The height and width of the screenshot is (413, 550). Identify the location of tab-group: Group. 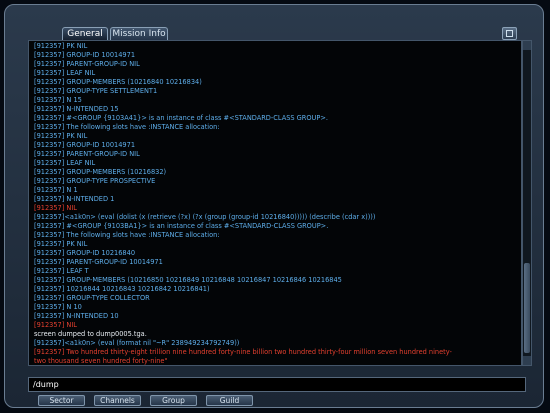
(173, 400).